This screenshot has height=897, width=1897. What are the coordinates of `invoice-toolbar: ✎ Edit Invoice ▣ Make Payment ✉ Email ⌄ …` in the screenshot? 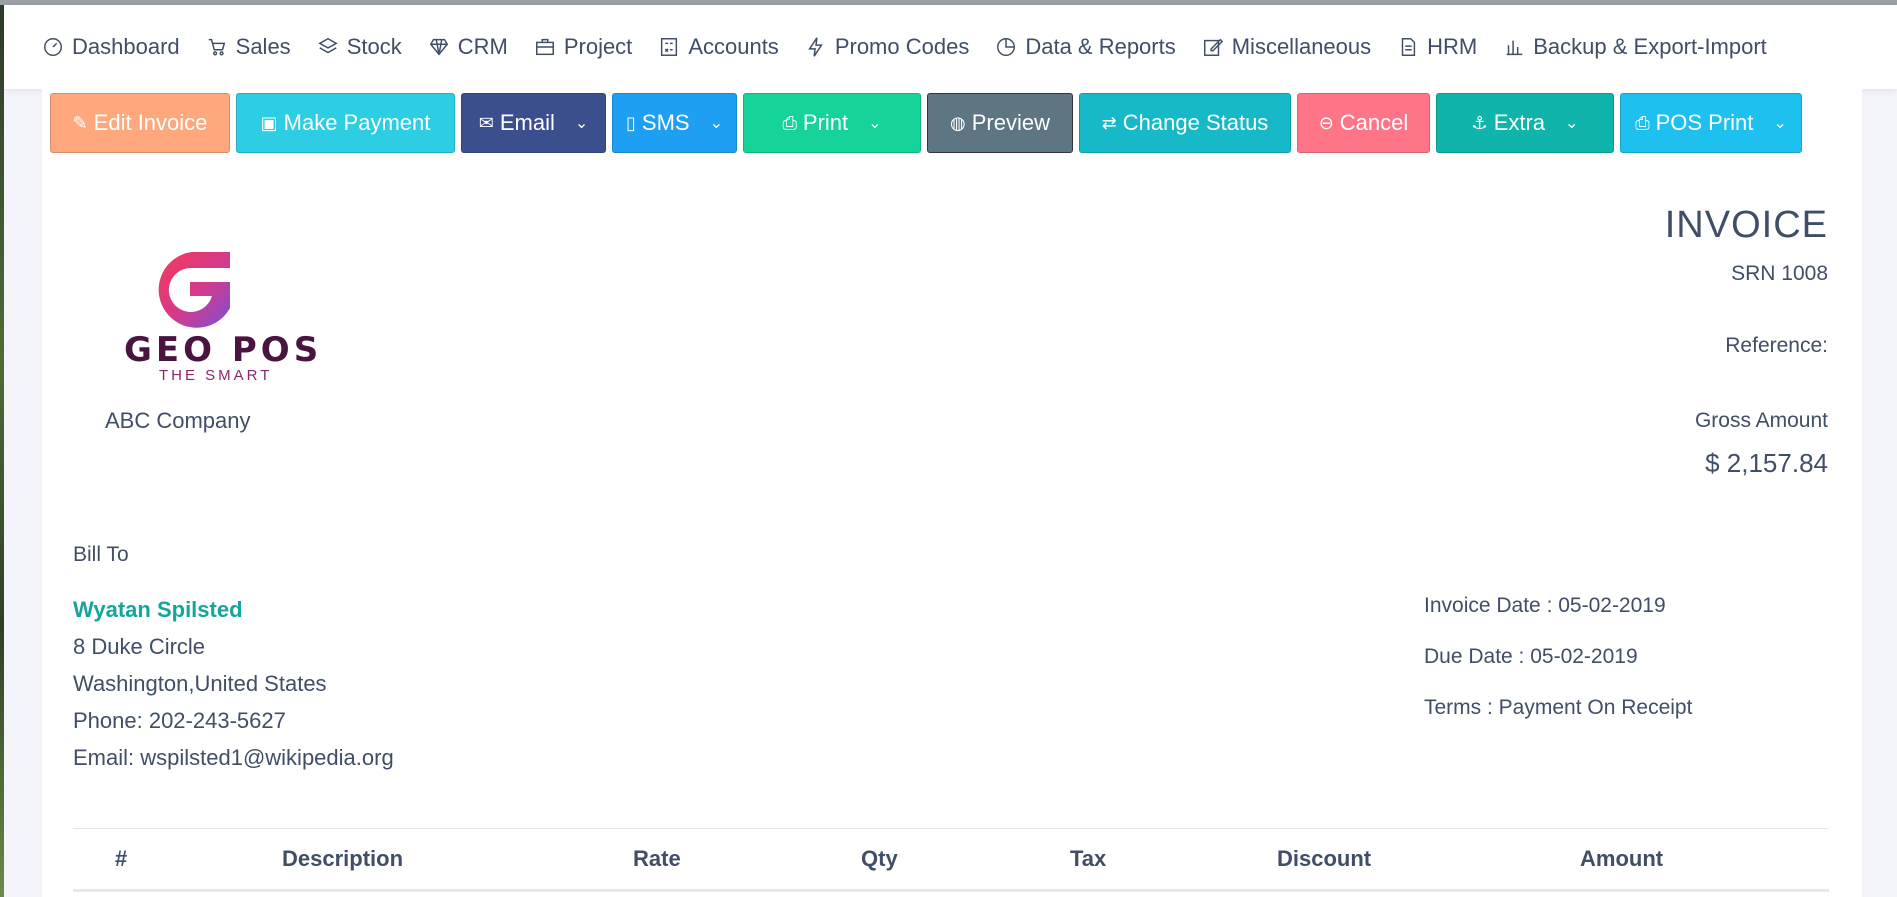 It's located at (926, 123).